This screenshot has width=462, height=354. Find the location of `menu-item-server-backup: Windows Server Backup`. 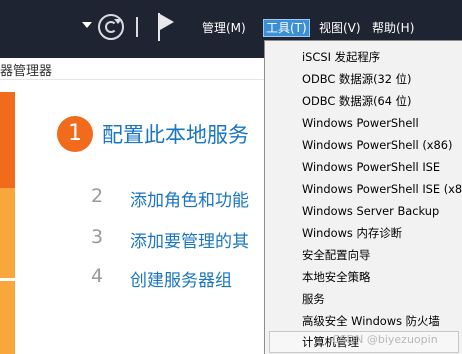

menu-item-server-backup: Windows Server Backup is located at coordinates (370, 211).